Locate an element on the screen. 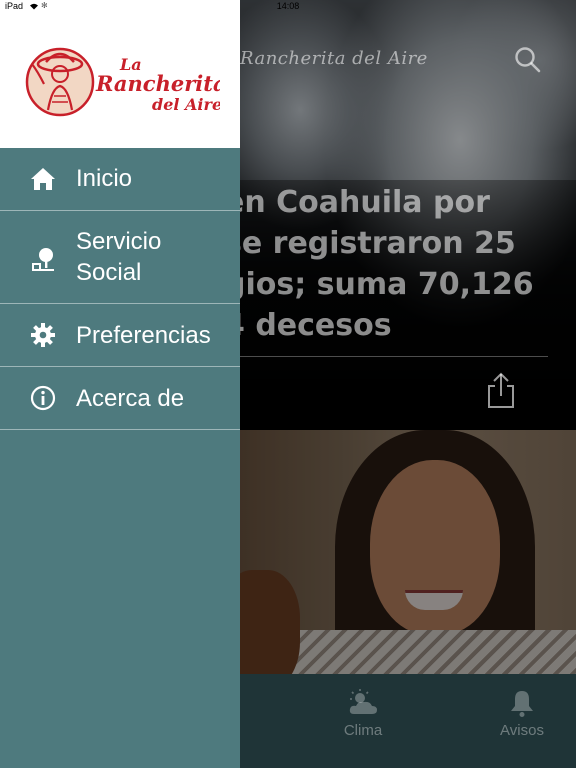  logo-word-del-aire: del Aire is located at coordinates (186, 104).